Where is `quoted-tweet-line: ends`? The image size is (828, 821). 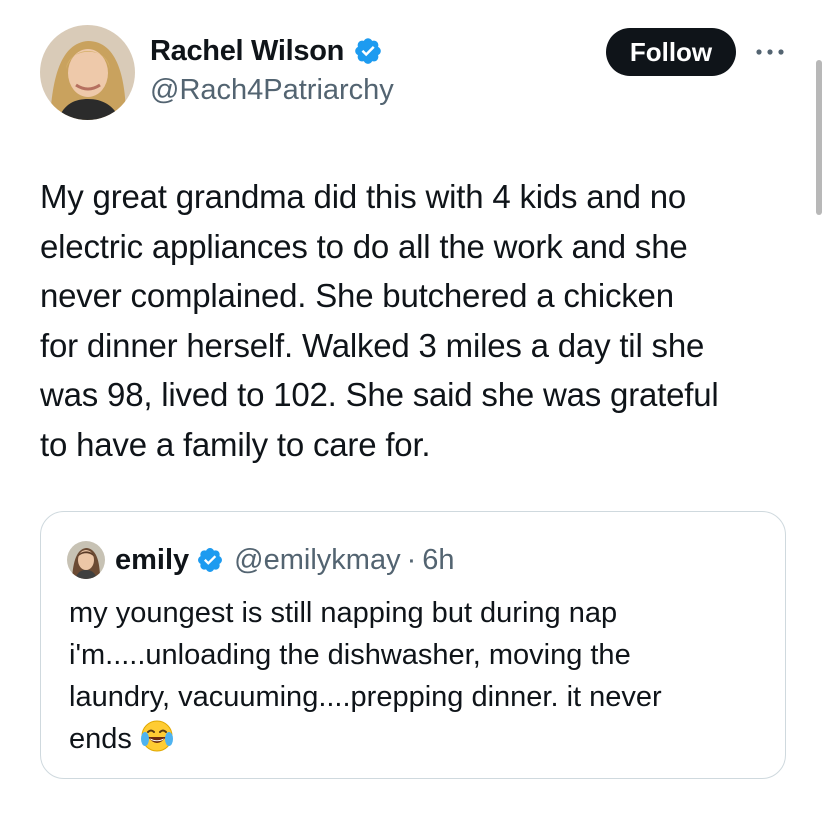 quoted-tweet-line: ends is located at coordinates (100, 739).